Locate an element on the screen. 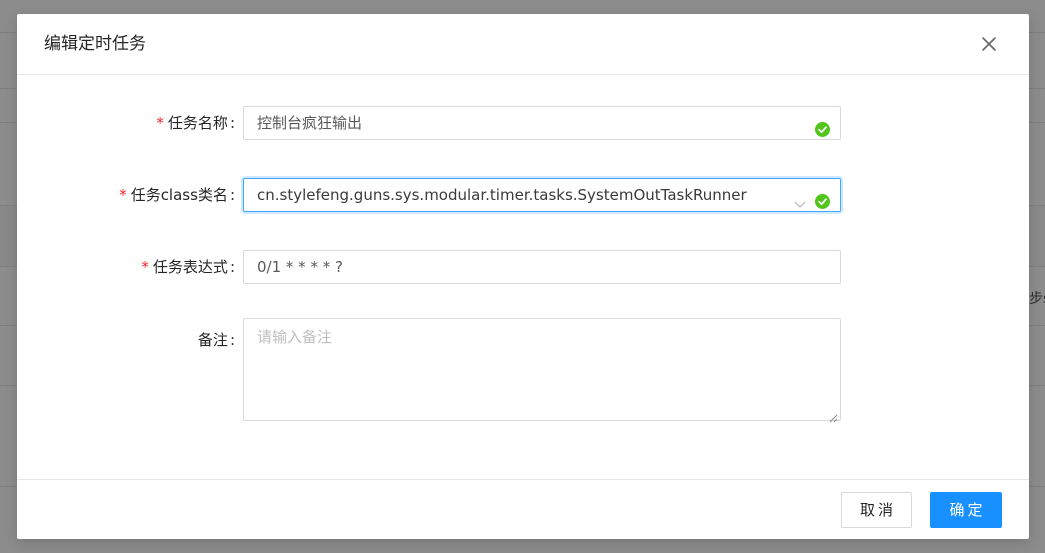 This screenshot has height=553, width=1045. dialog-title: 编辑定时任务 is located at coordinates (95, 44).